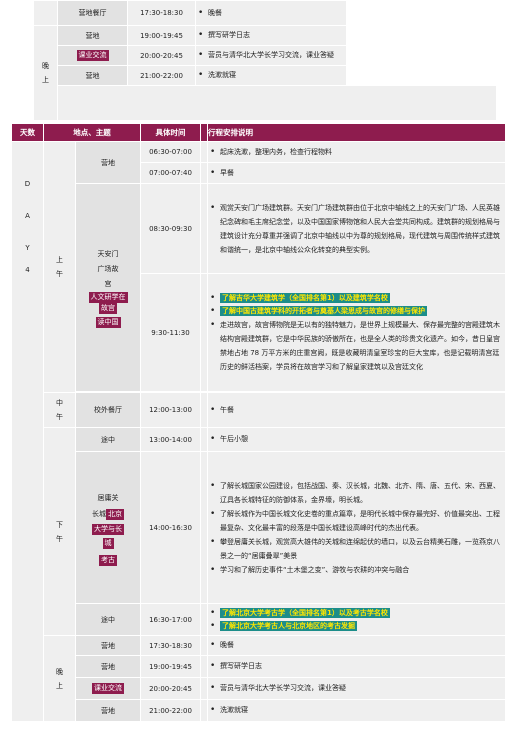 This screenshot has width=517, height=746. I want to click on period-afternoon: 下午, so click(59, 531).